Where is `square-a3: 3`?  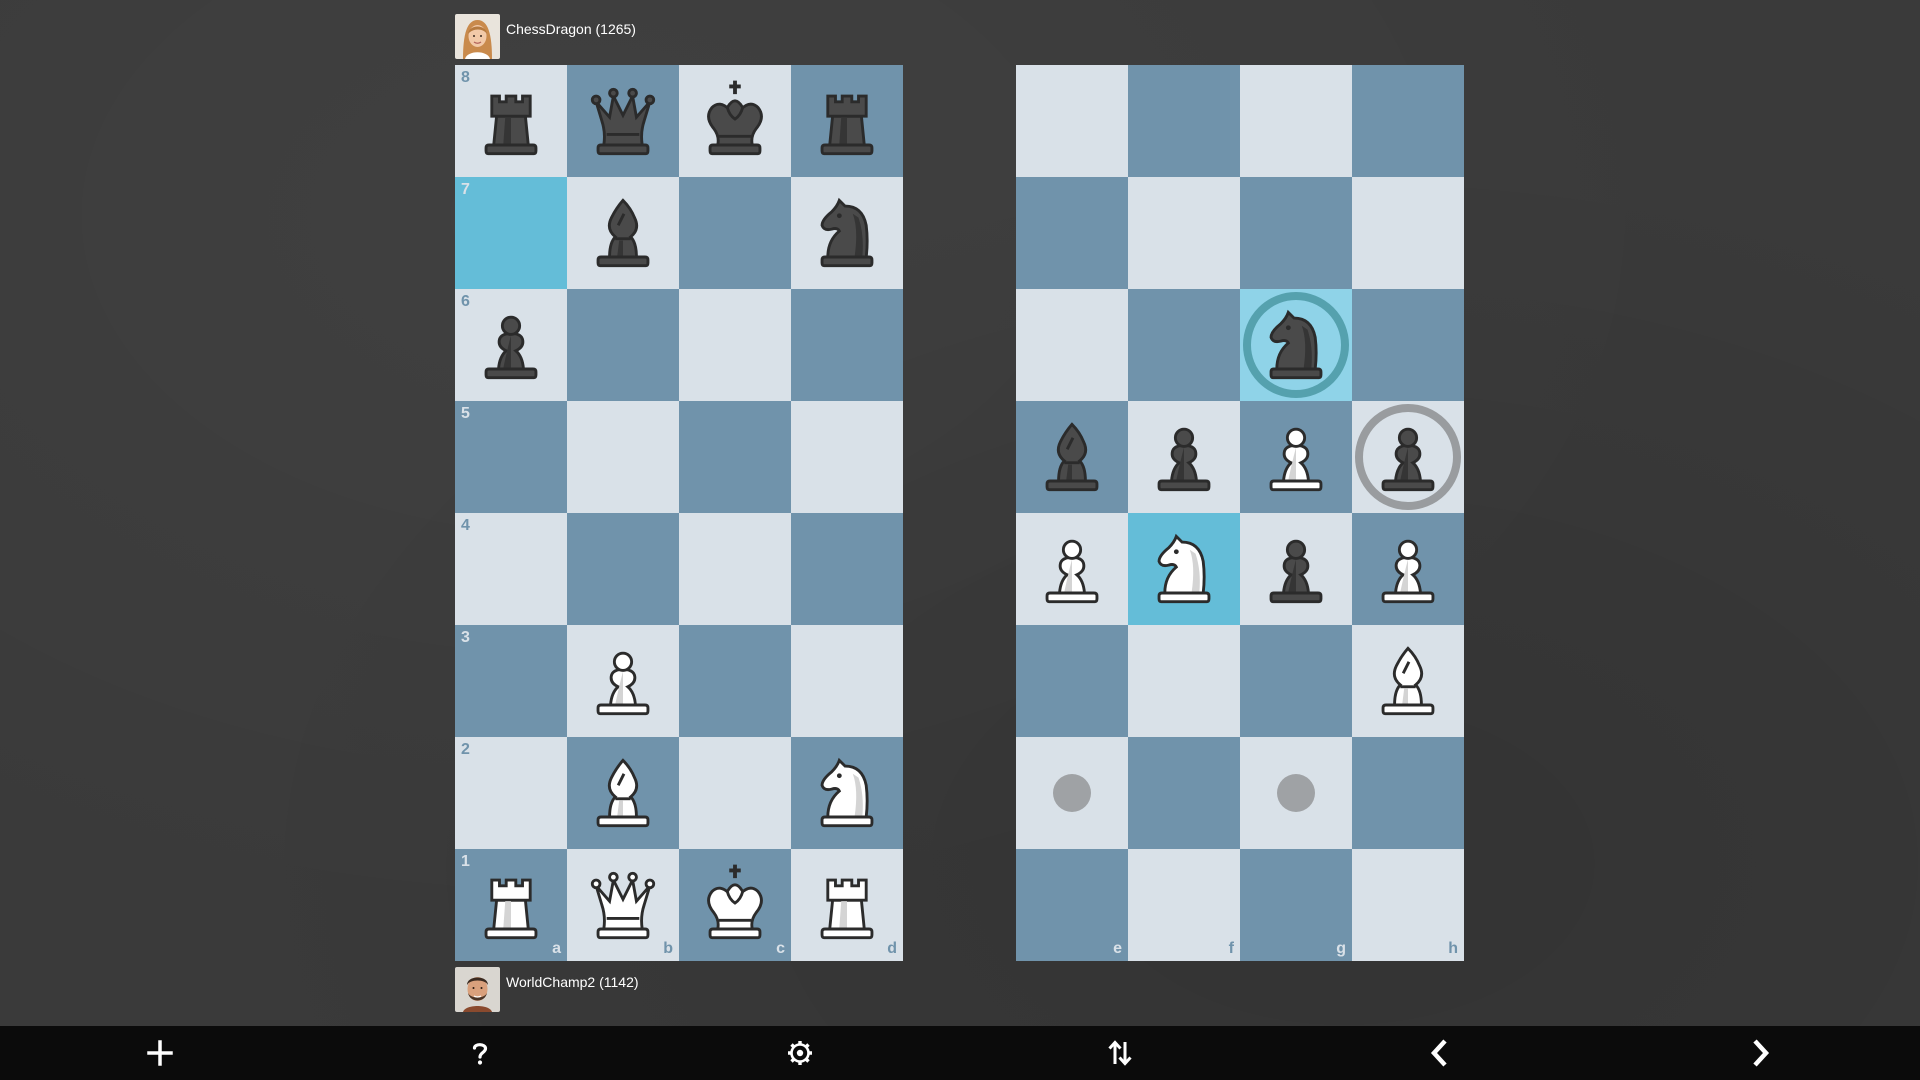
square-a3: 3 is located at coordinates (511, 681).